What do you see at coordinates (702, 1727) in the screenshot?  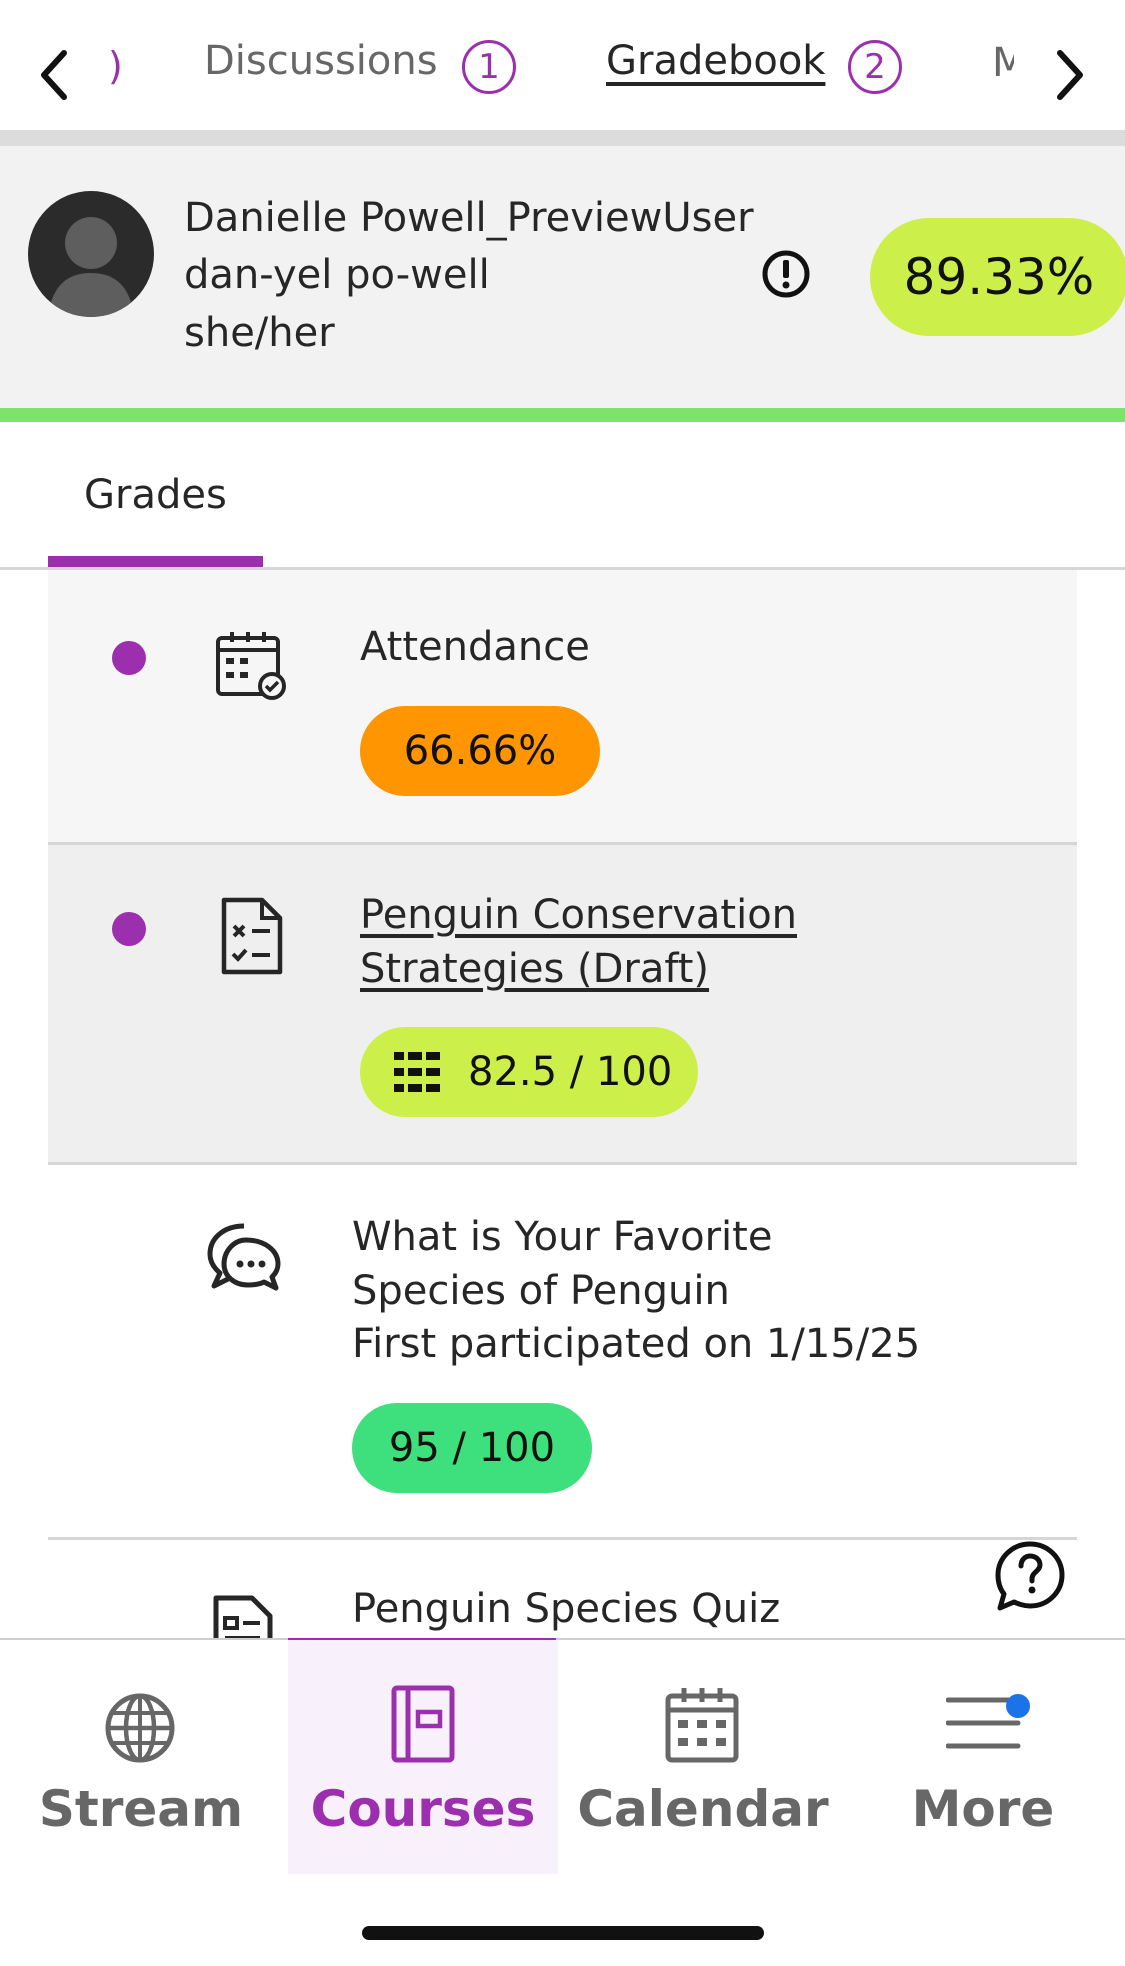 I see `calendar-icon` at bounding box center [702, 1727].